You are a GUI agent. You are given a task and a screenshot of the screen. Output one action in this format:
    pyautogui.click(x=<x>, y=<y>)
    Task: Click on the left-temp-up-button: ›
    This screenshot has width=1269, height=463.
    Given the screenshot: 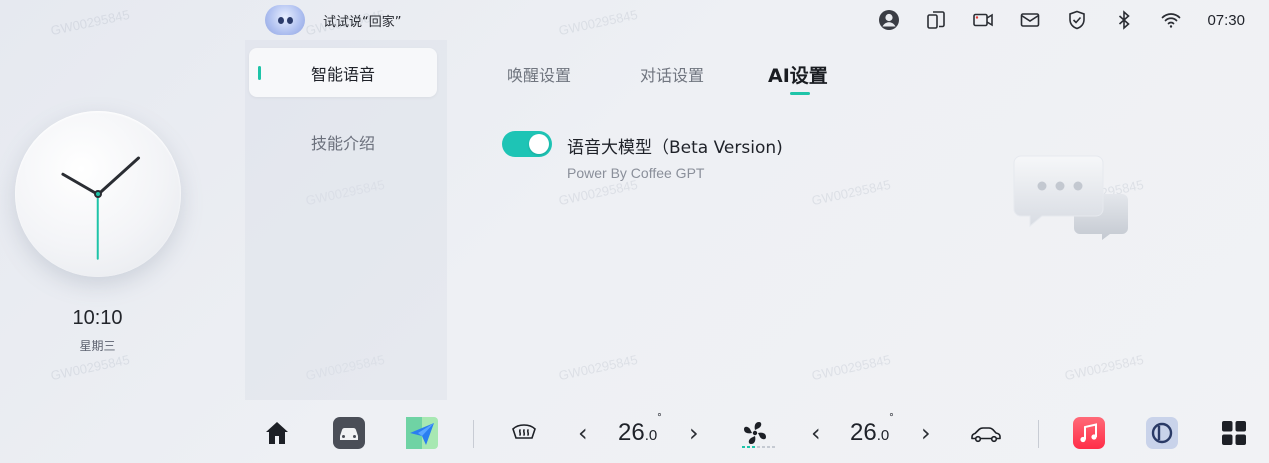 What is the action you would take?
    pyautogui.click(x=694, y=433)
    